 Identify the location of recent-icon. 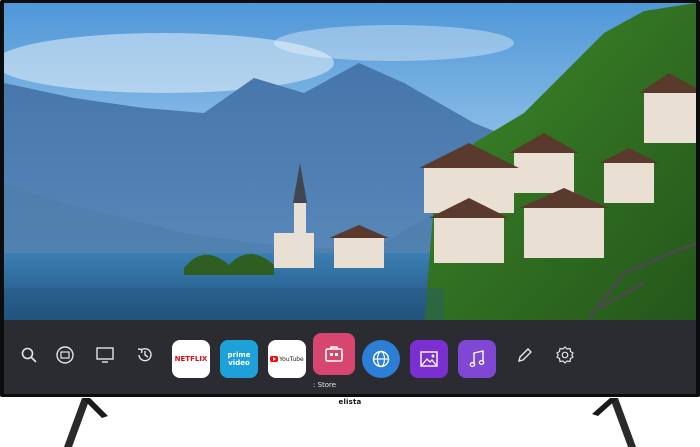
(145, 355).